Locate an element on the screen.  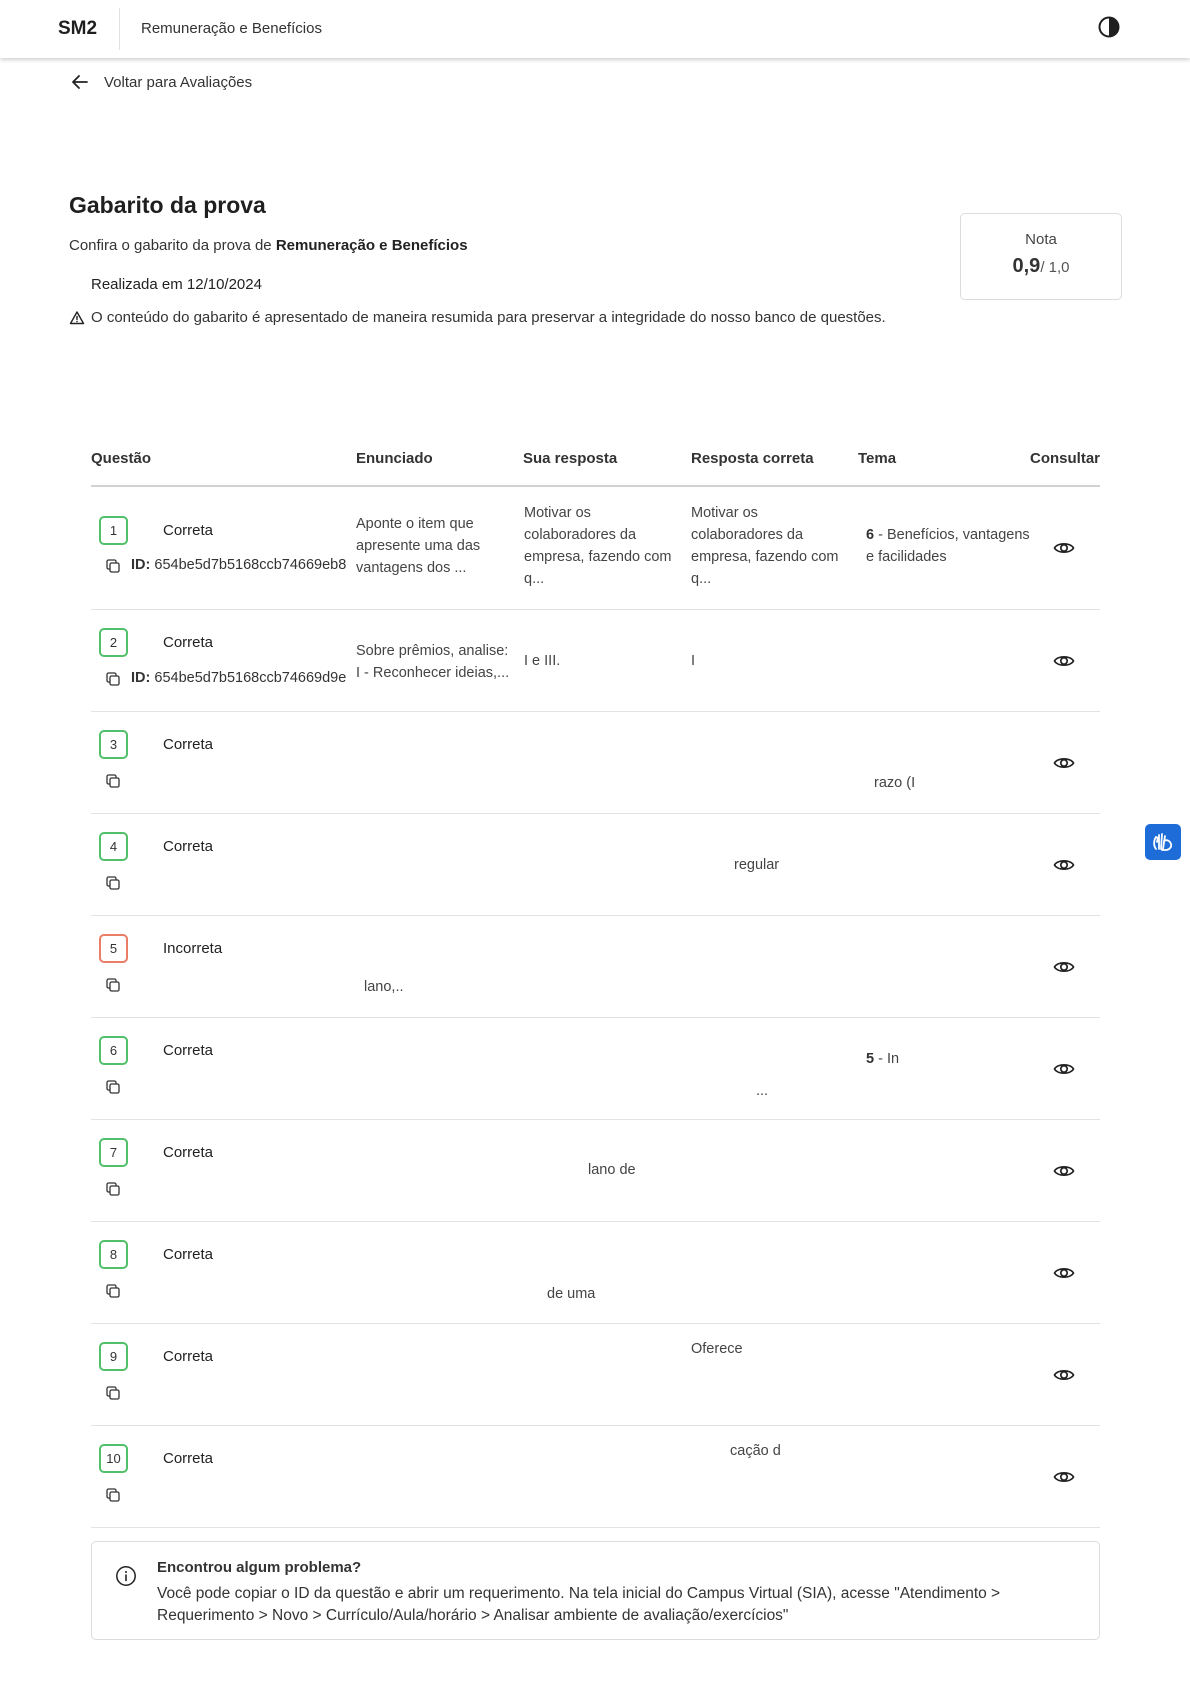
course-title: Remuneração e Benefícios is located at coordinates (231, 28).